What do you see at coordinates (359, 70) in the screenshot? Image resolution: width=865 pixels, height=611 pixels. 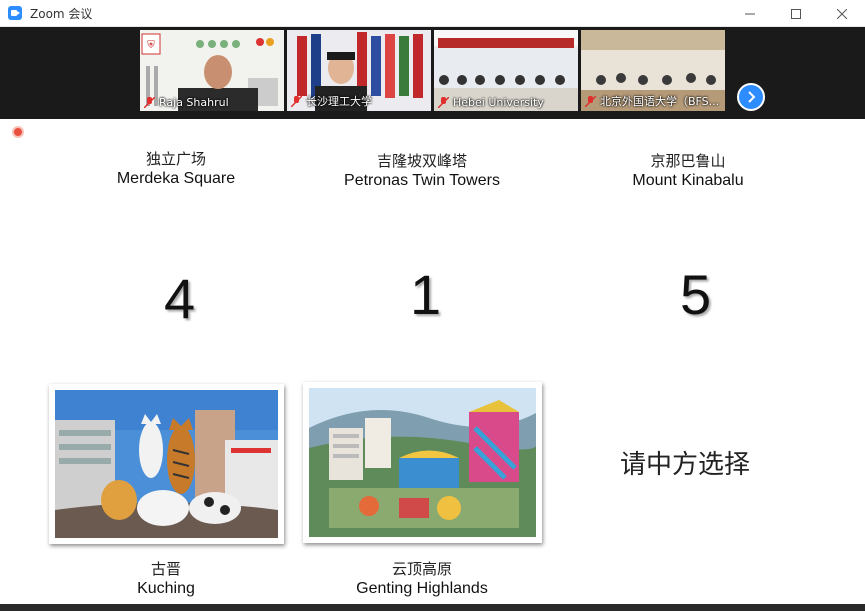 I see `participant-tile: 长沙理工大学` at bounding box center [359, 70].